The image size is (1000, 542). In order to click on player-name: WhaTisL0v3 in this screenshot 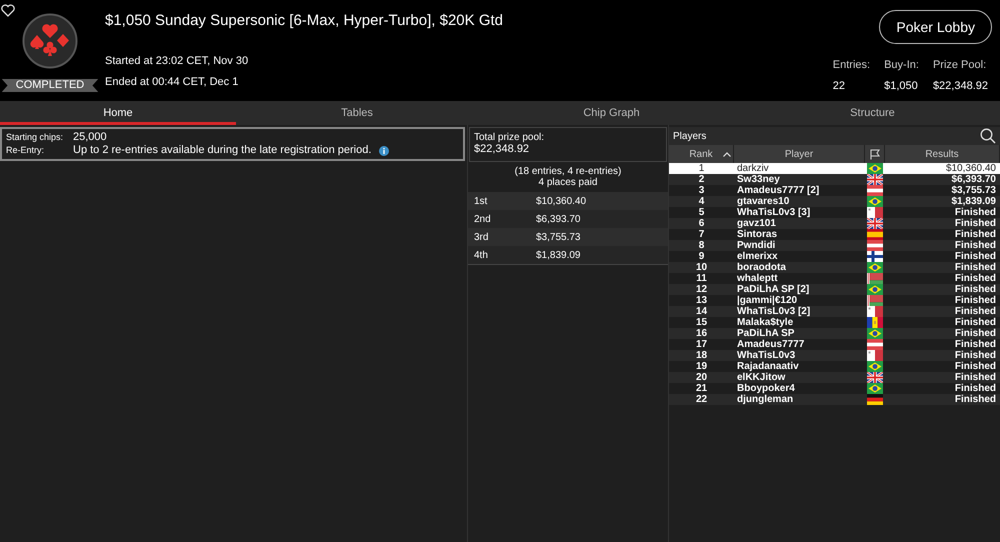, I will do `click(766, 355)`.